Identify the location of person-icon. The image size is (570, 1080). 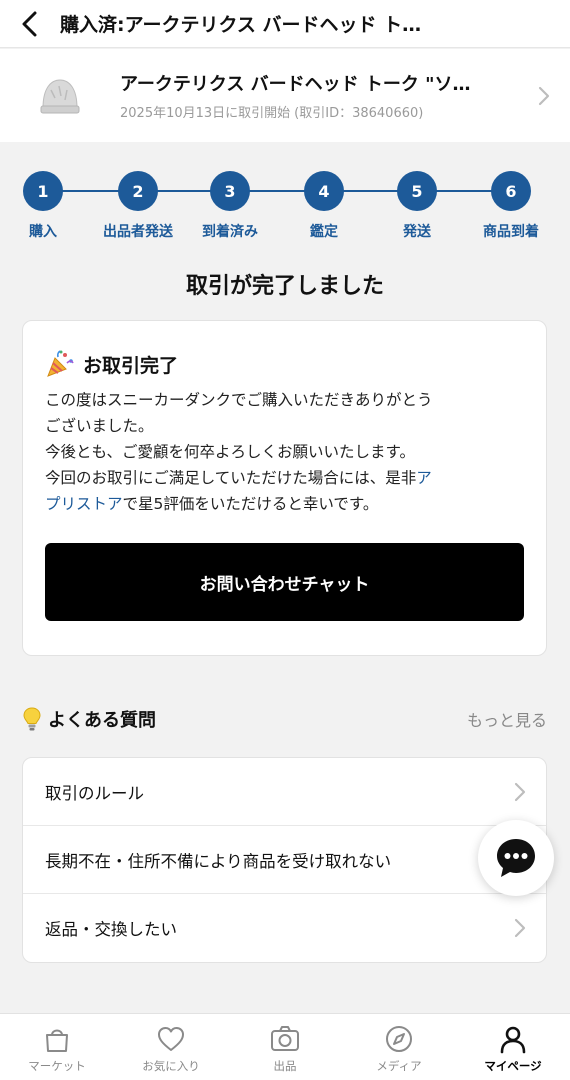
(513, 1040).